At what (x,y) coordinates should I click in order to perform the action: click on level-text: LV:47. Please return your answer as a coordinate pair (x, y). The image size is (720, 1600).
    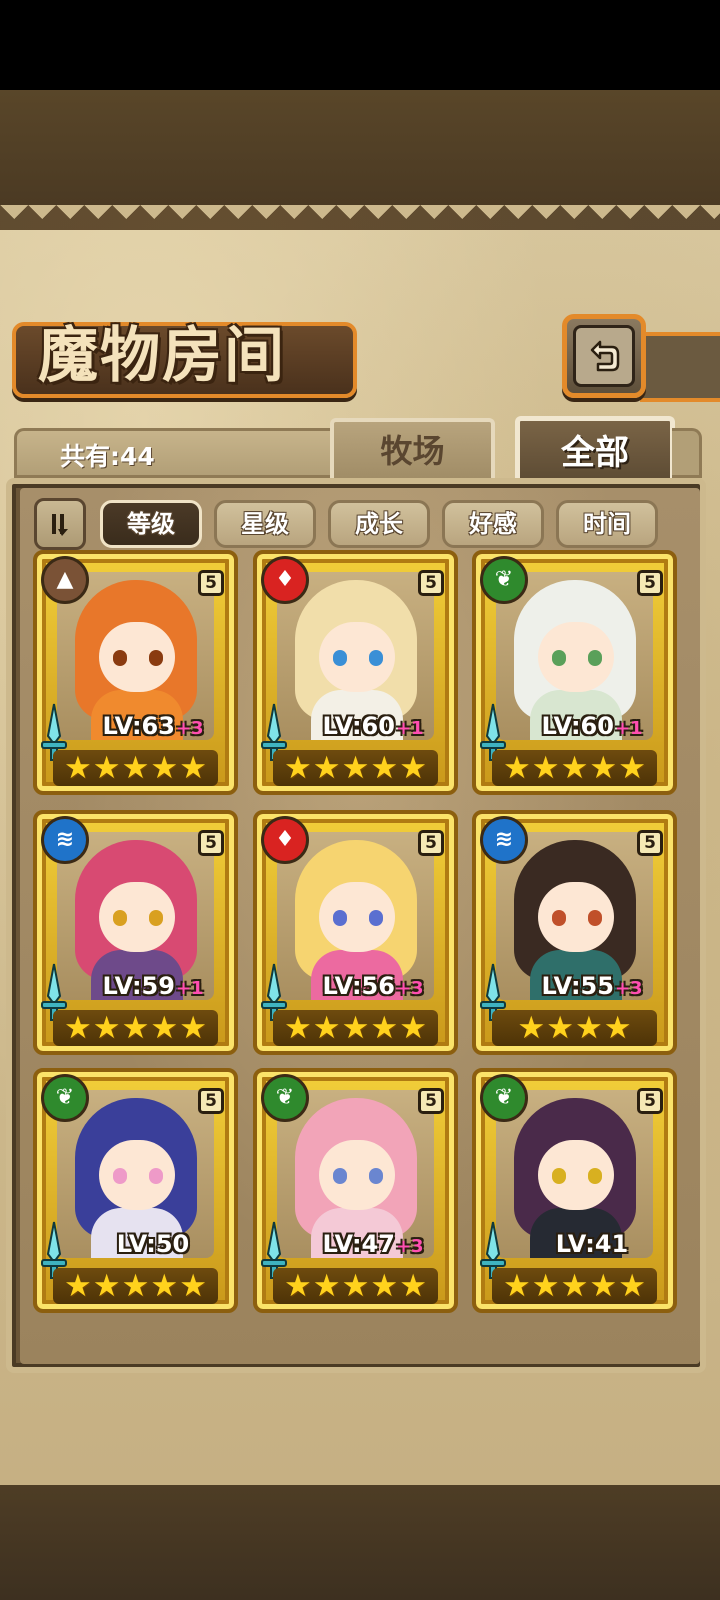
    Looking at the image, I should click on (358, 1244).